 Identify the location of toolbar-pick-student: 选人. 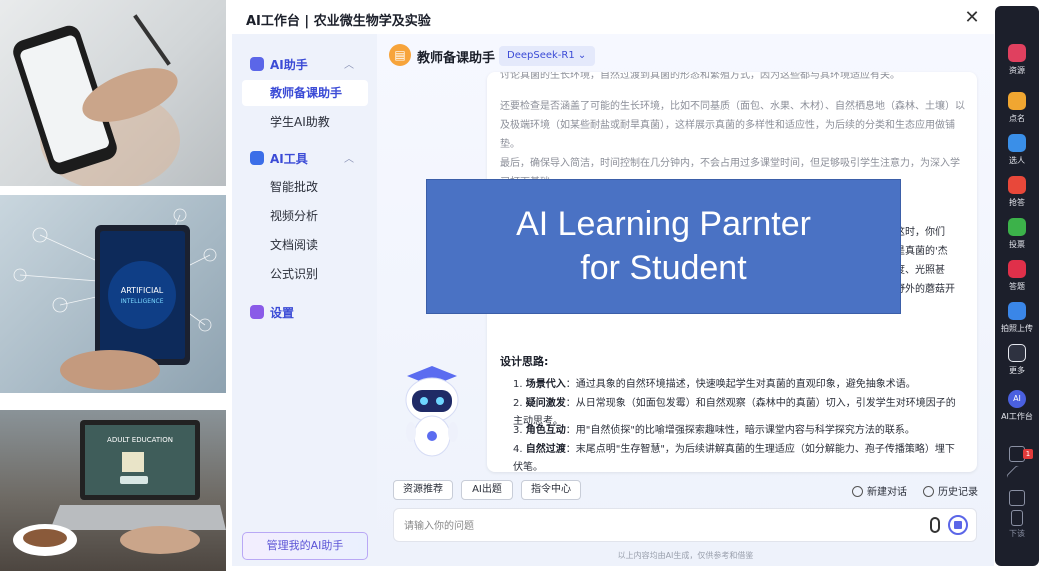
(1017, 150).